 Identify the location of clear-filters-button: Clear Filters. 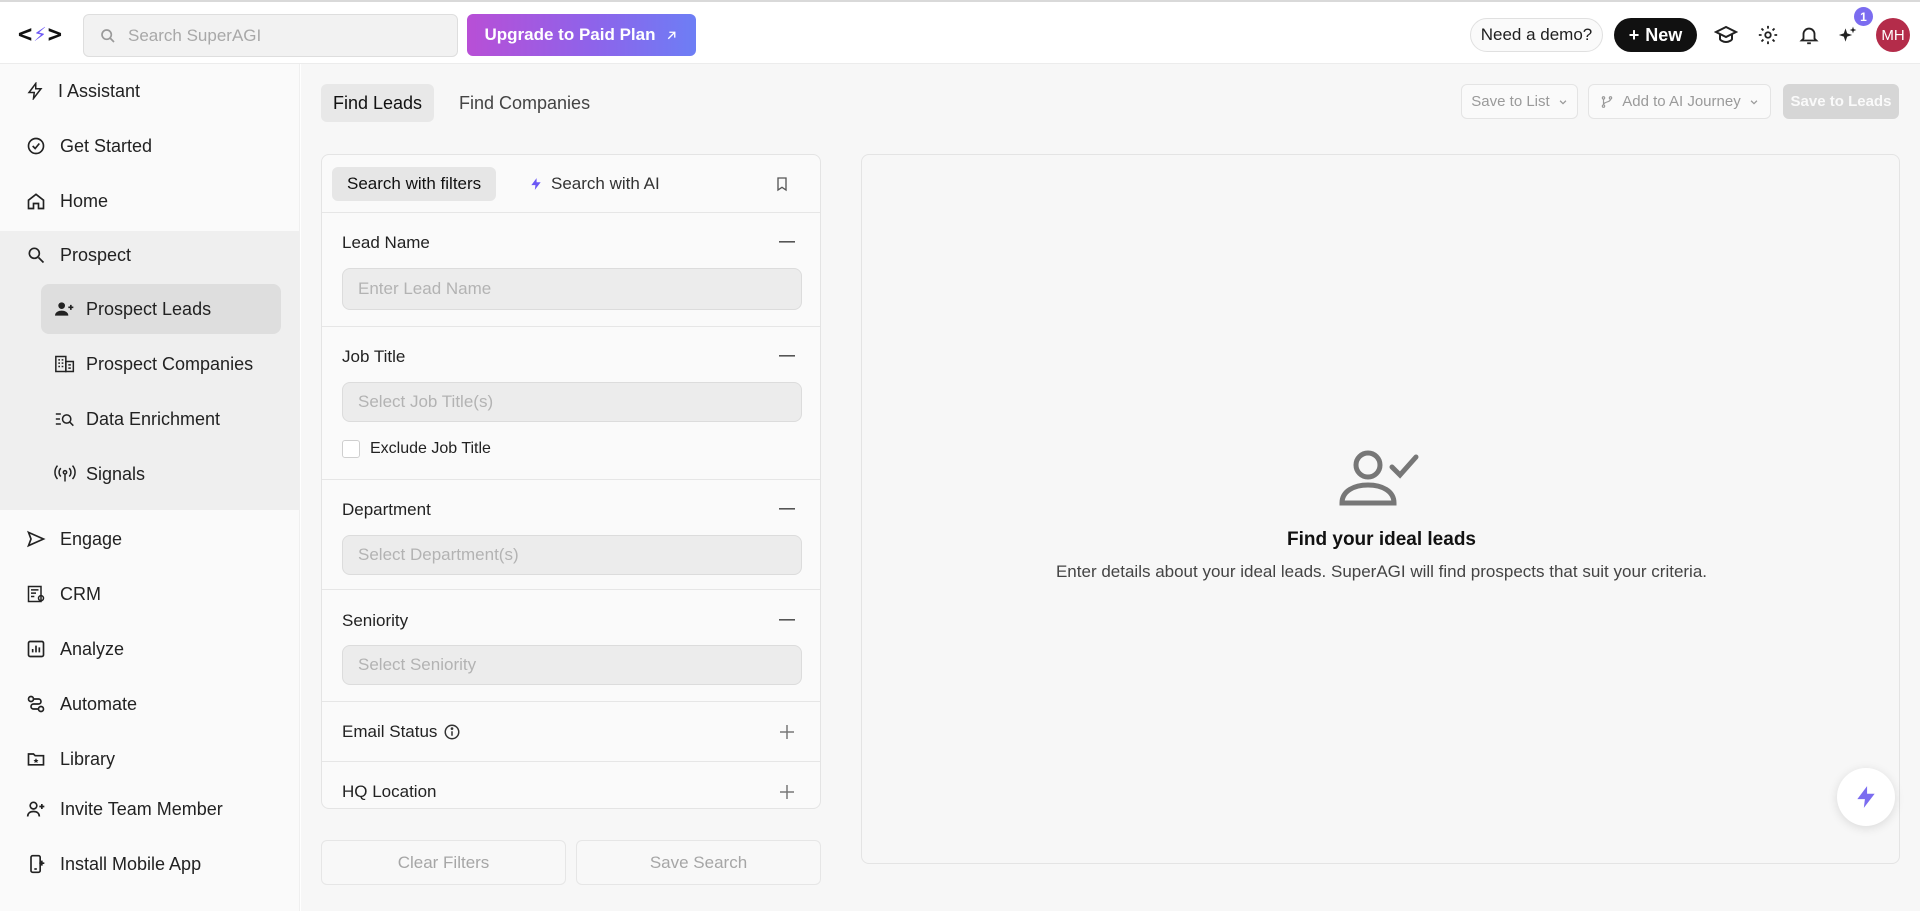
(443, 862).